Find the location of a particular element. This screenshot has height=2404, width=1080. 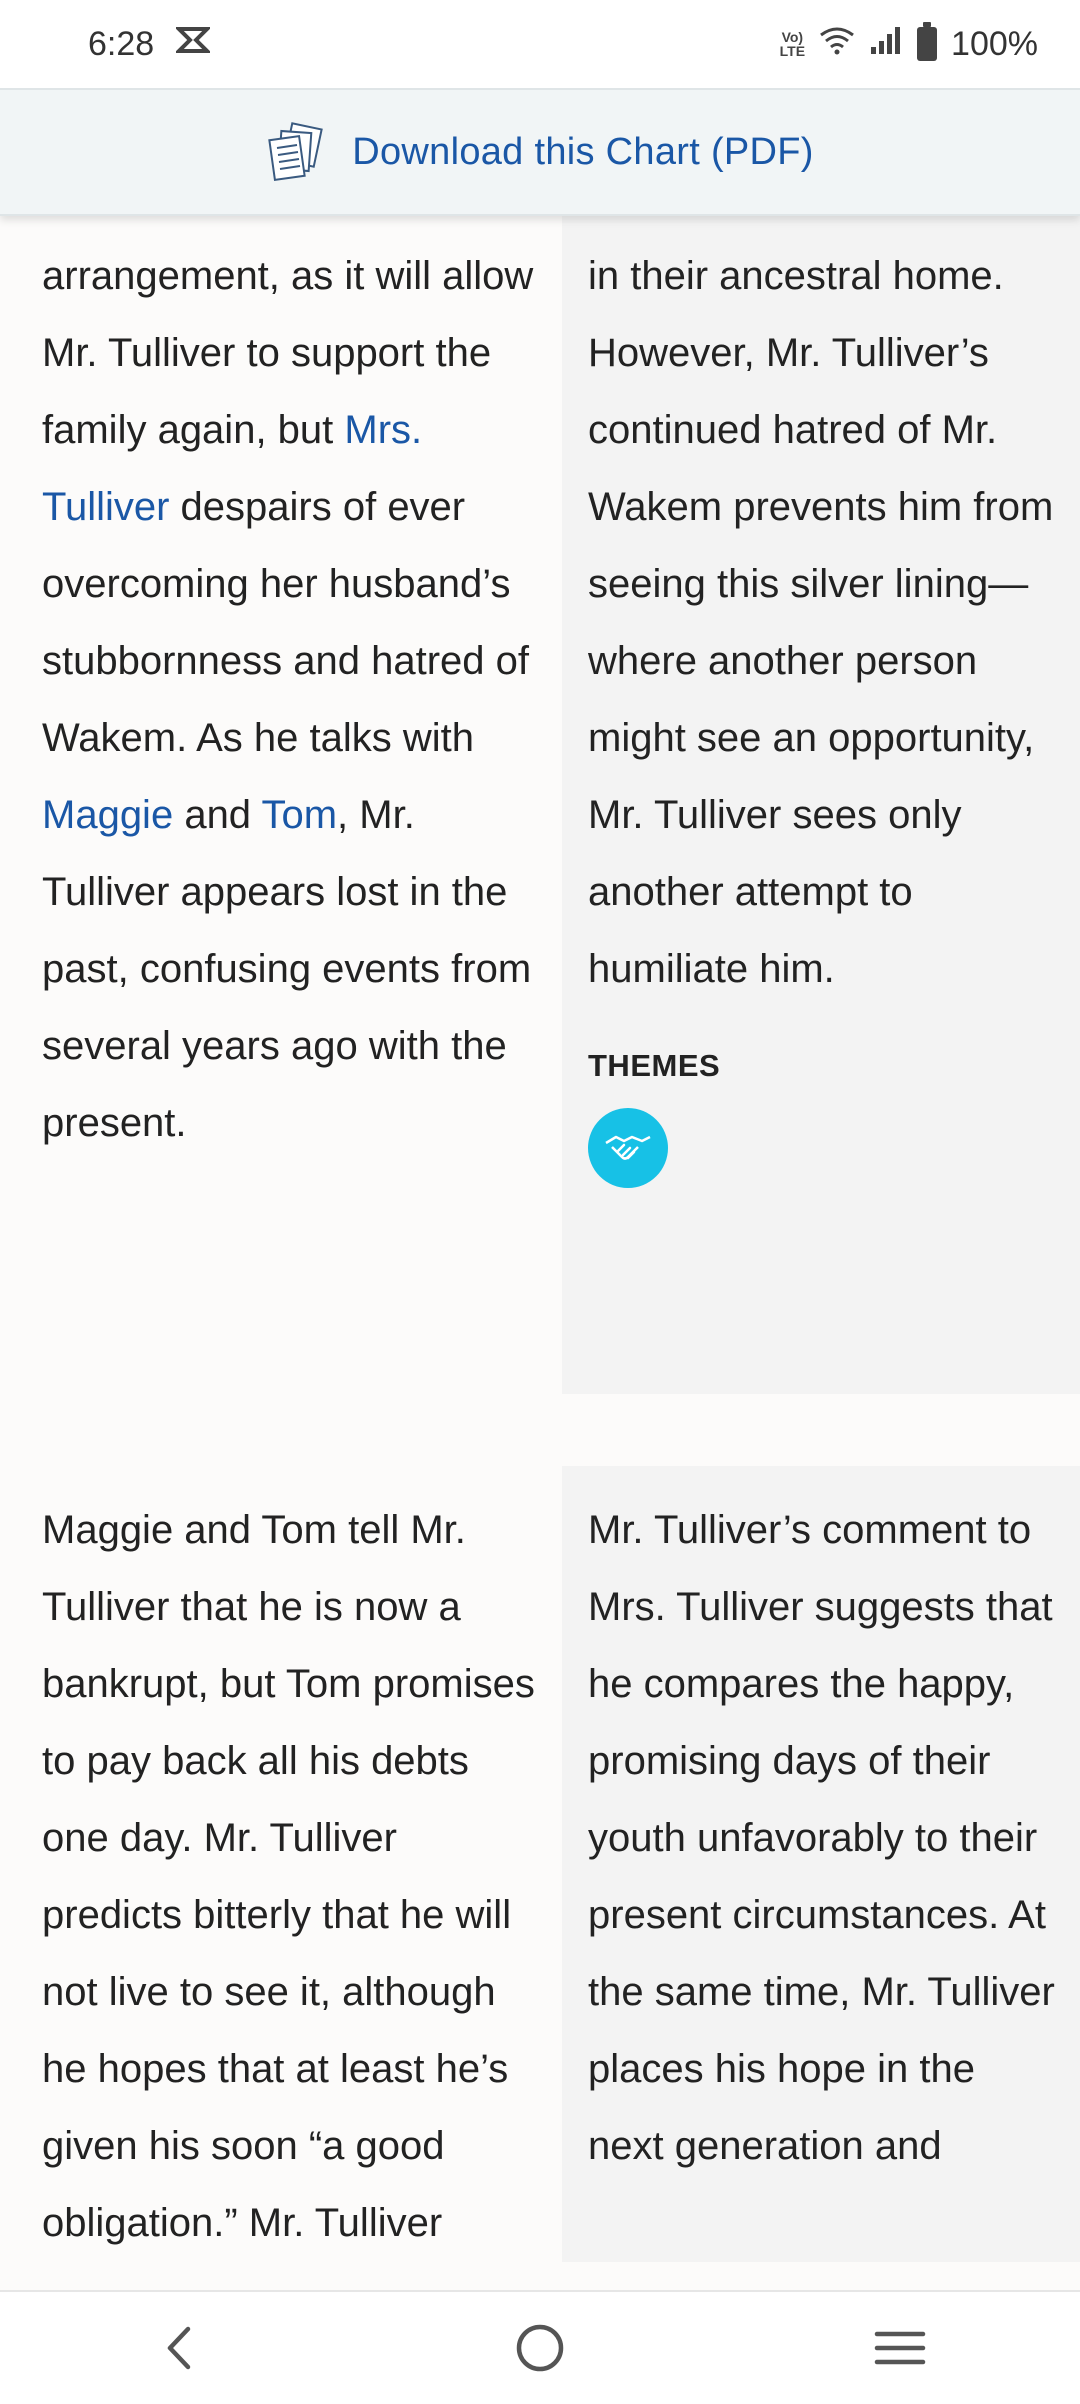

download-chart-link: Download this Chart (PDF) is located at coordinates (583, 152).